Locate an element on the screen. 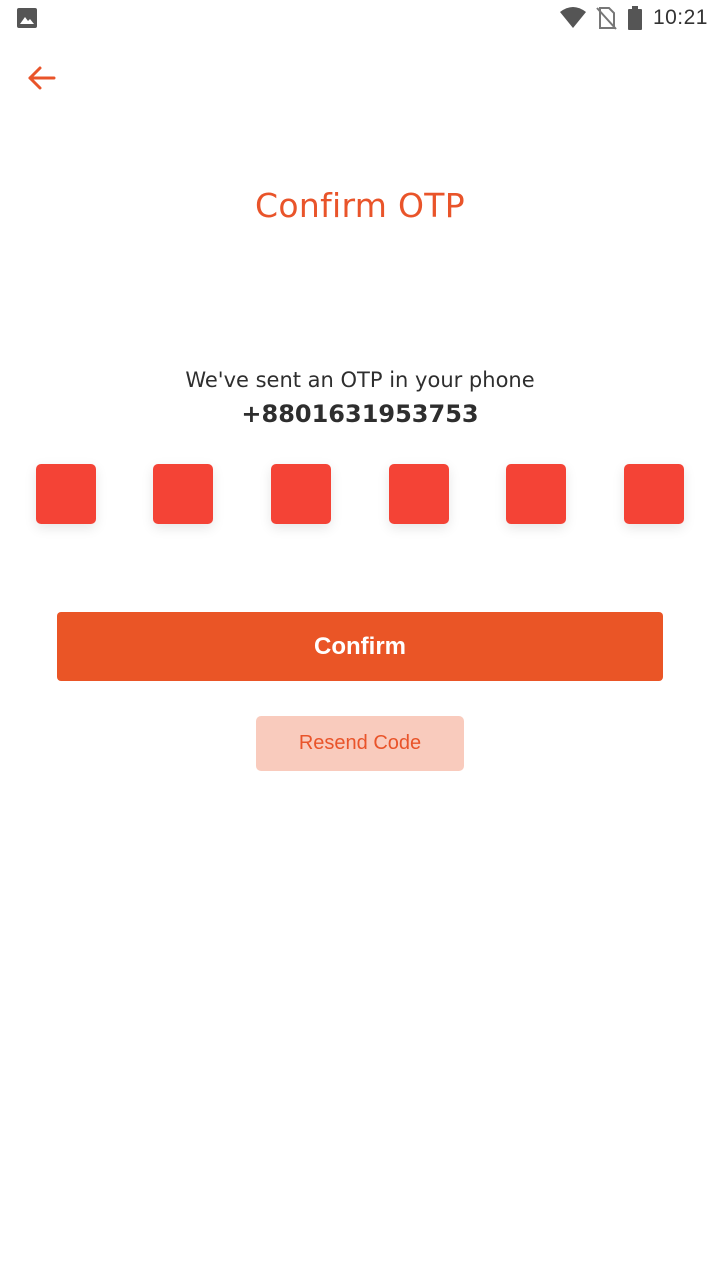 The height and width of the screenshot is (1280, 720). resend-code-button: Resend Code is located at coordinates (360, 743).